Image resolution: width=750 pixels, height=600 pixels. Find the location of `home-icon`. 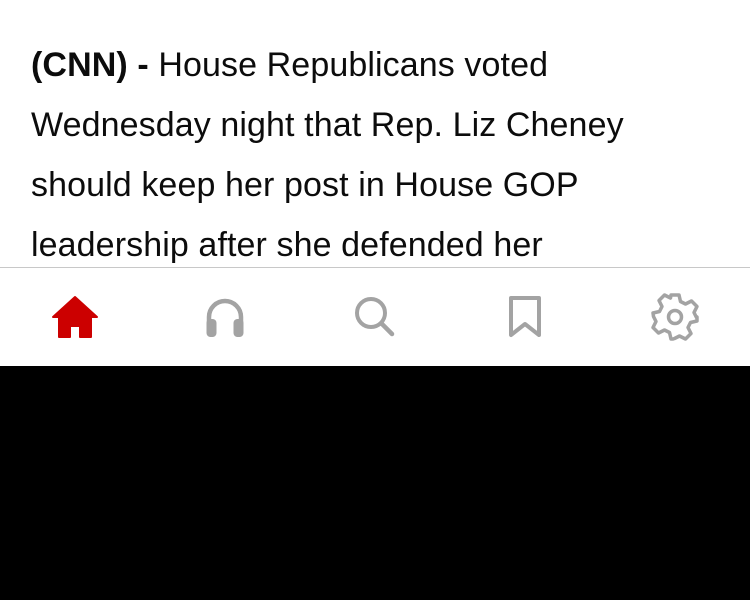

home-icon is located at coordinates (75, 317).